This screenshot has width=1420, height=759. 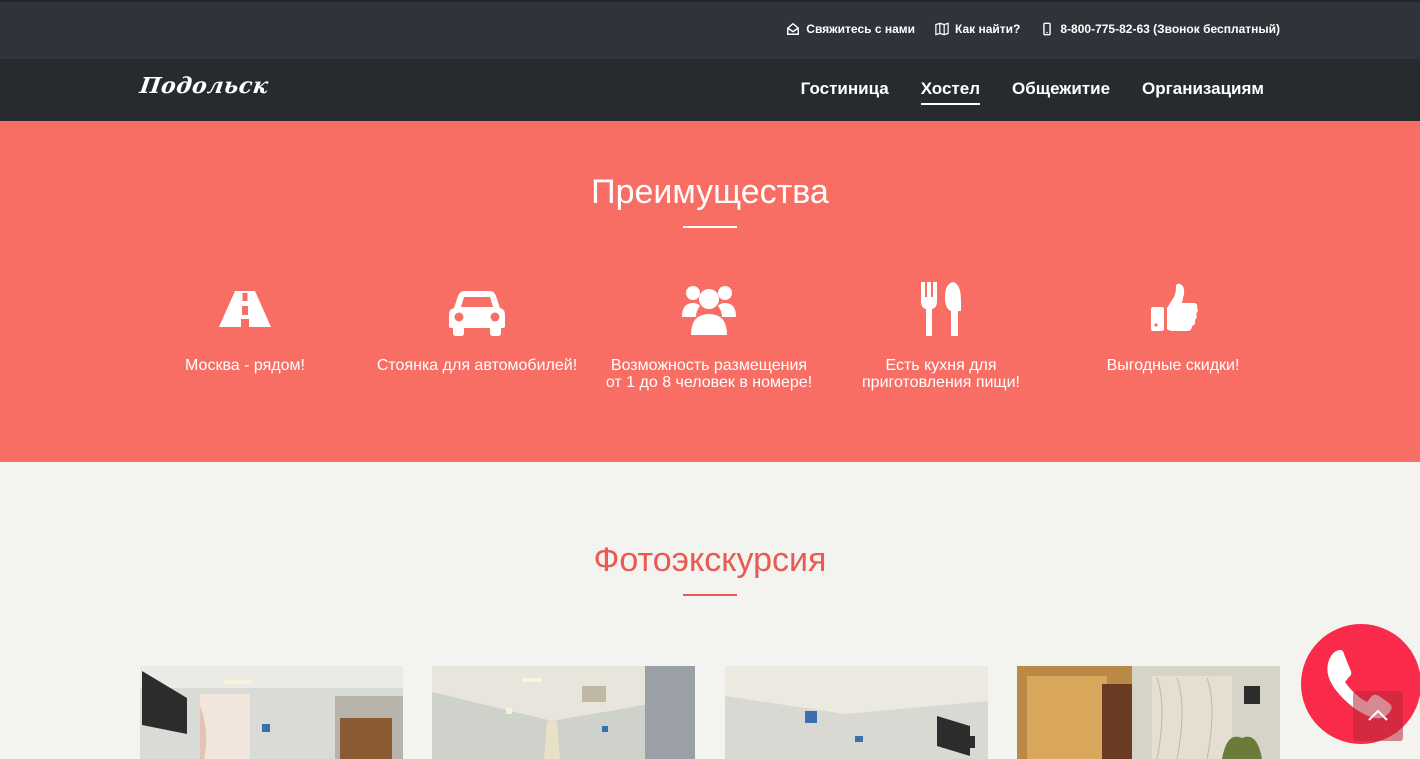 I want to click on scroll-to-top-button, so click(x=1378, y=716).